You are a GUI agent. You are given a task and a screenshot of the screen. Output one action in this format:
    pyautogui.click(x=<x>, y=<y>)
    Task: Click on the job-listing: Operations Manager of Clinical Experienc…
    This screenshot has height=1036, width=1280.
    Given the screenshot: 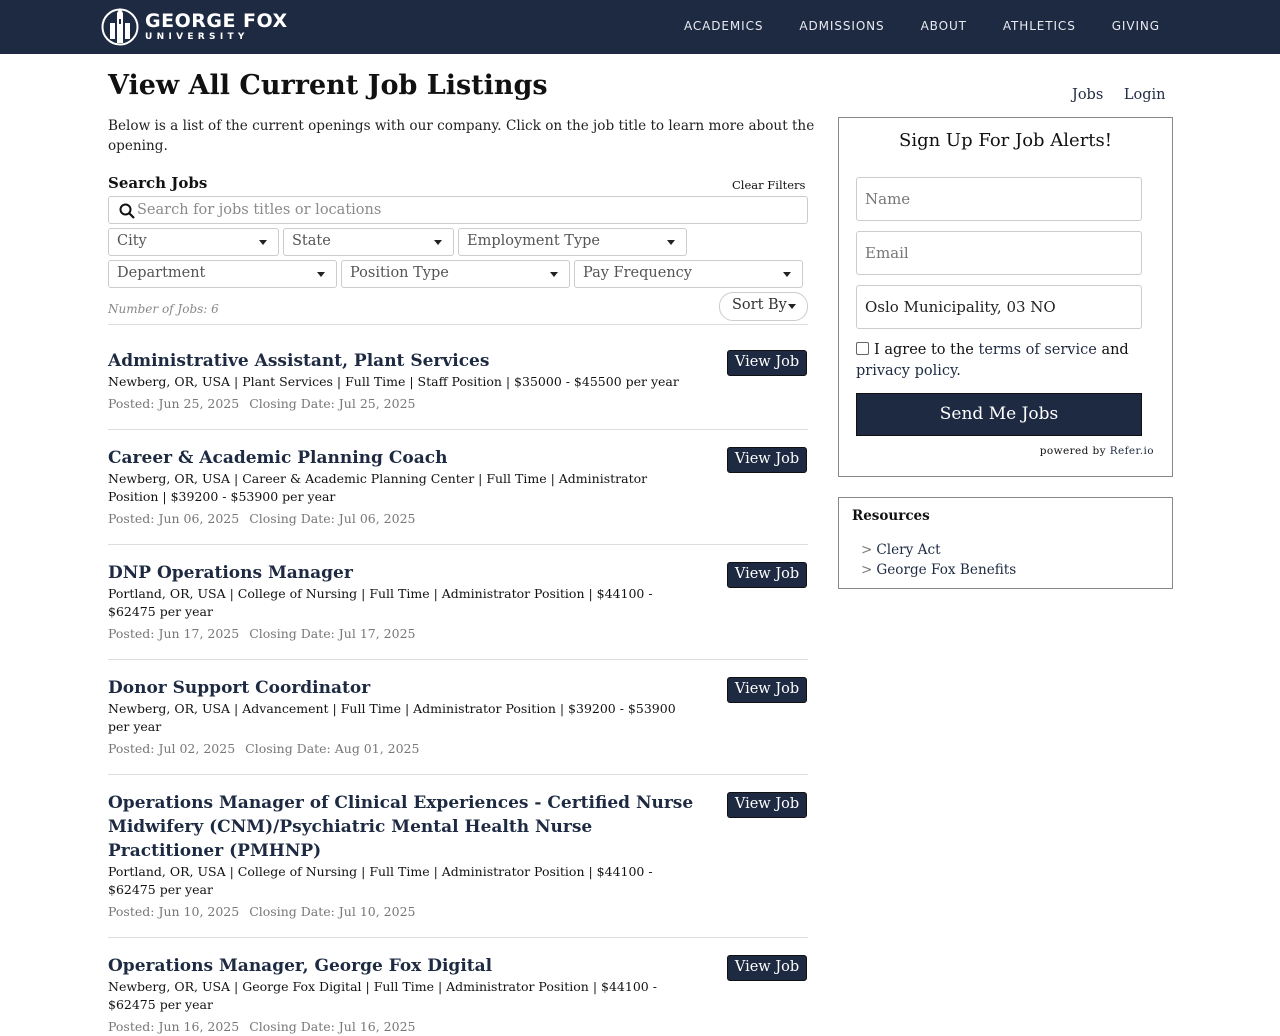 What is the action you would take?
    pyautogui.click(x=458, y=856)
    